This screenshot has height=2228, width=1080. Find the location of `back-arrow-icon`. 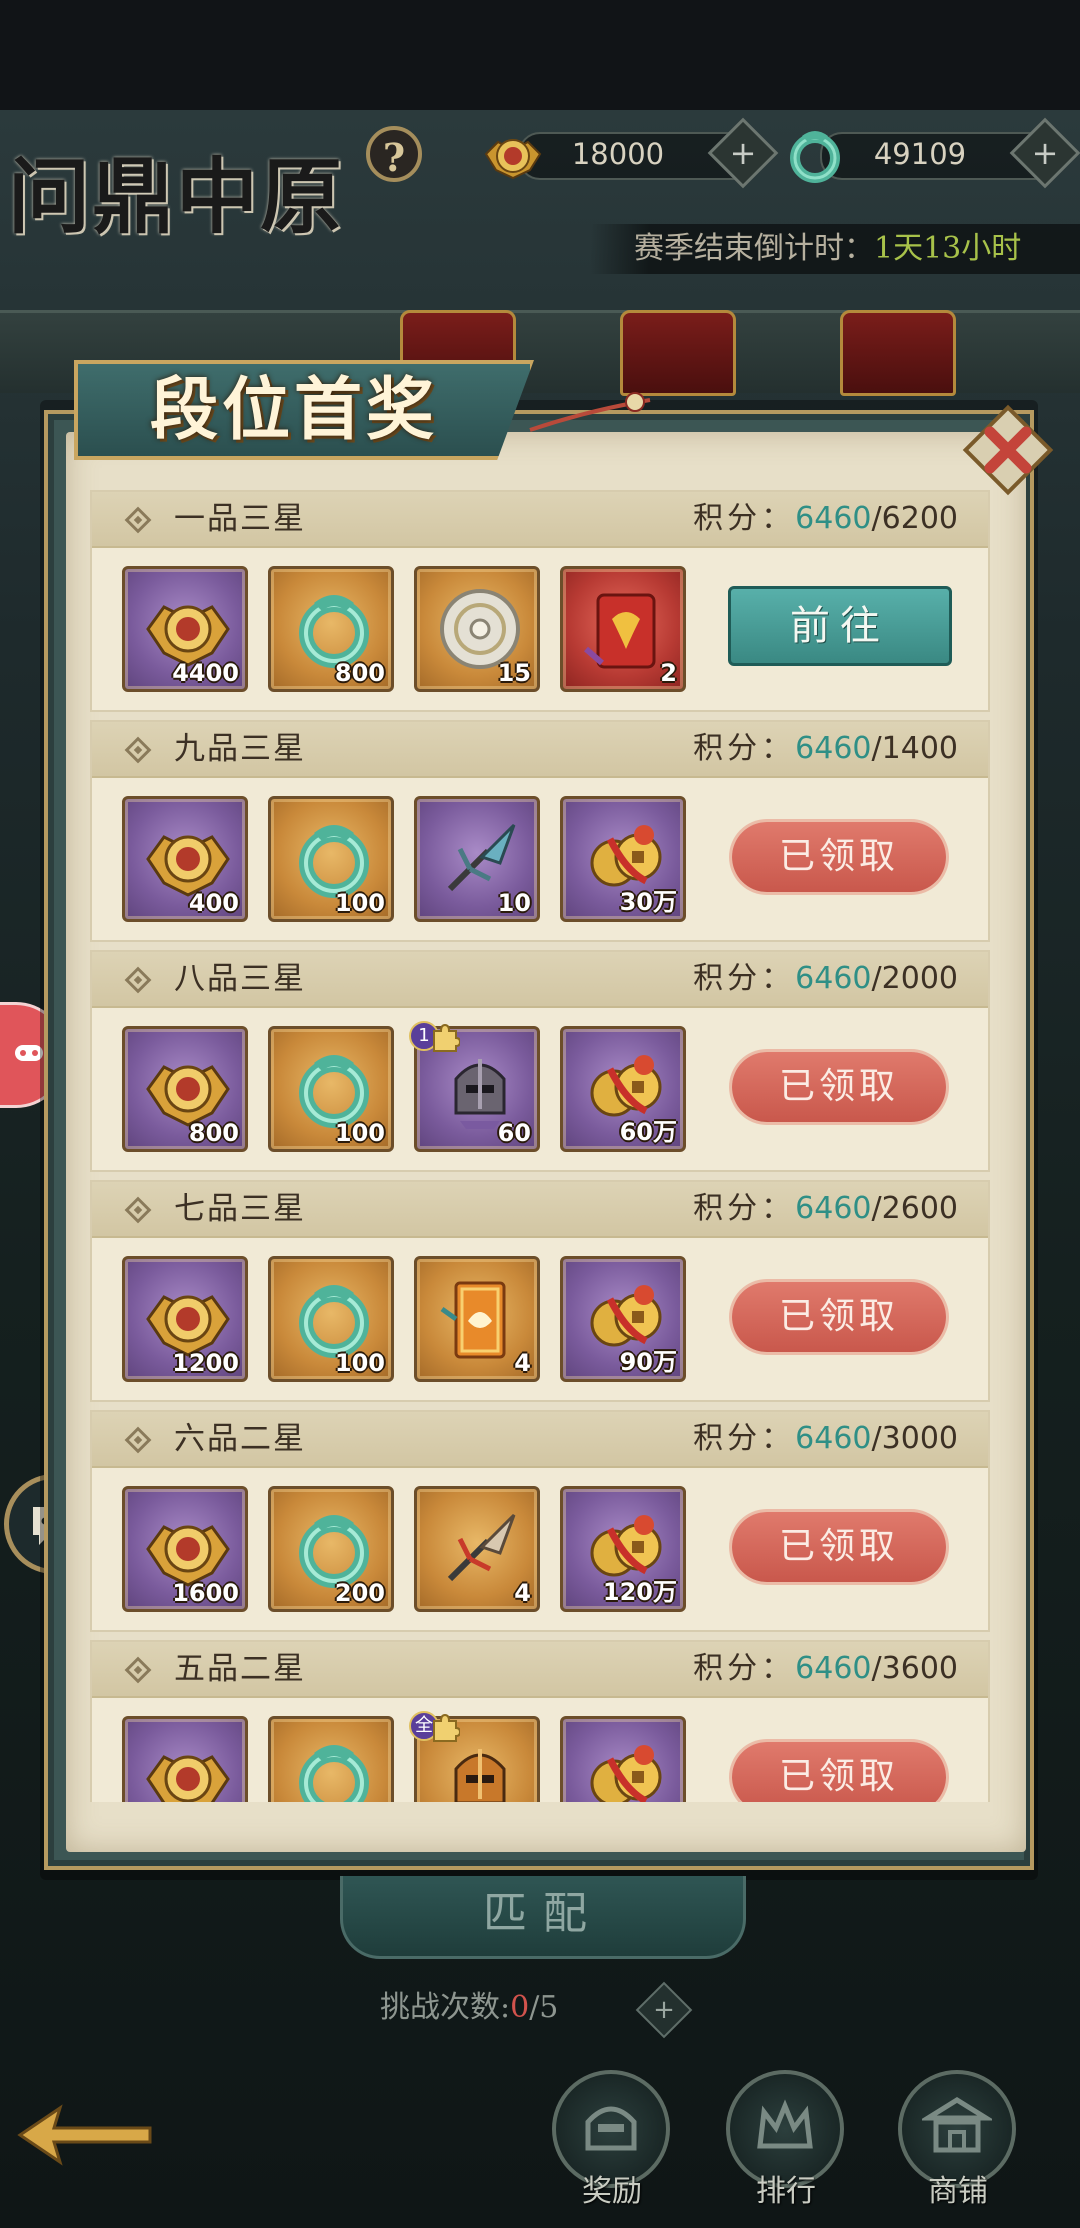

back-arrow-icon is located at coordinates (85, 2135).